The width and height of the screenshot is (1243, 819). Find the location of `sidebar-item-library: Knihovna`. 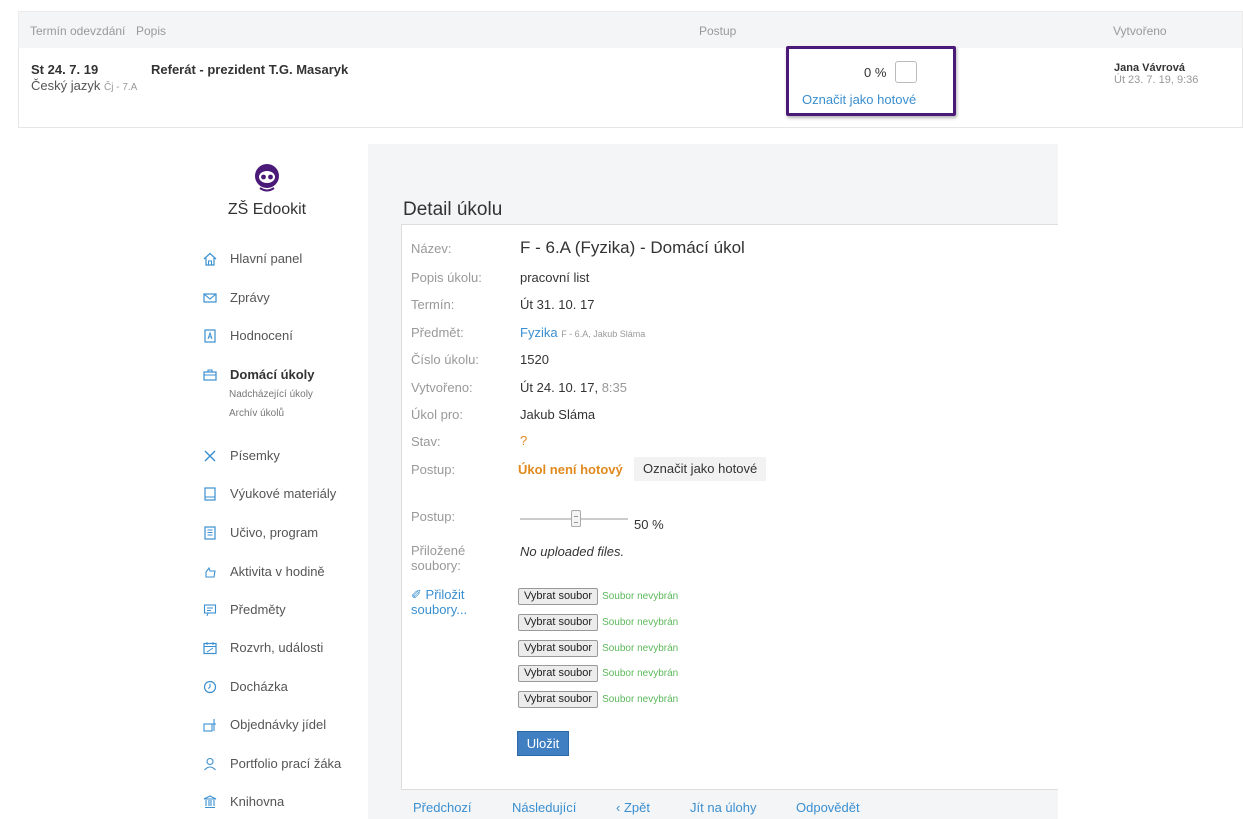

sidebar-item-library: Knihovna is located at coordinates (243, 801).